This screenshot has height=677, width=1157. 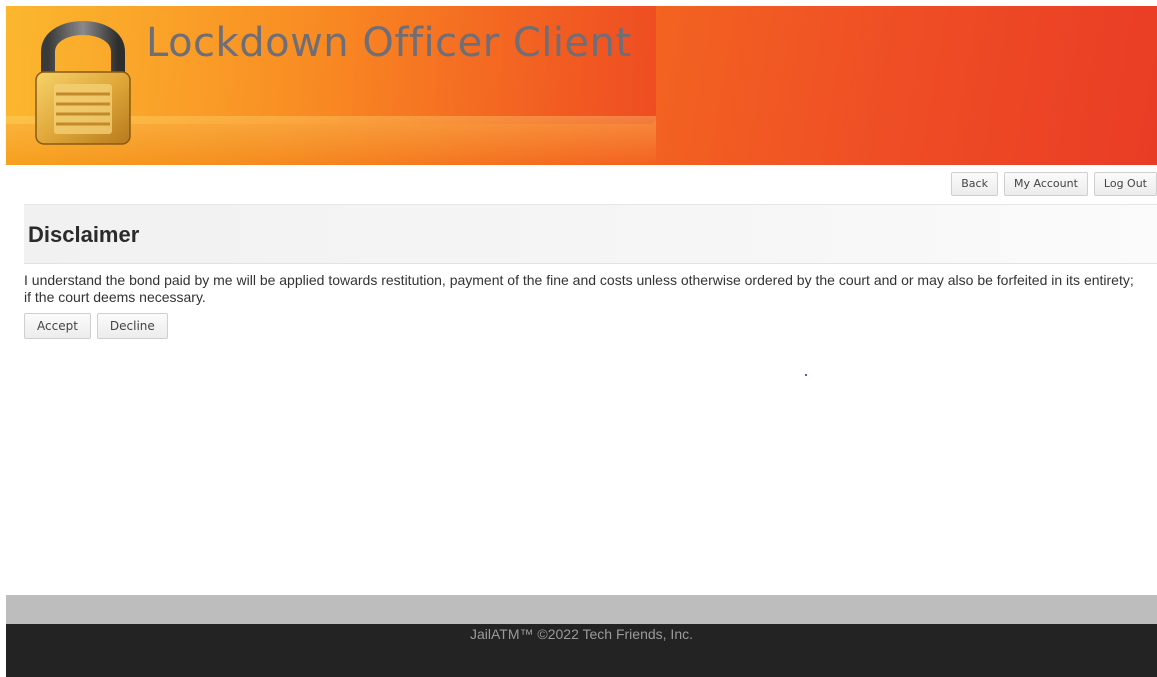 I want to click on footer-copyright: JailATM™ ©2022 Tech Friends, Inc., so click(x=581, y=634).